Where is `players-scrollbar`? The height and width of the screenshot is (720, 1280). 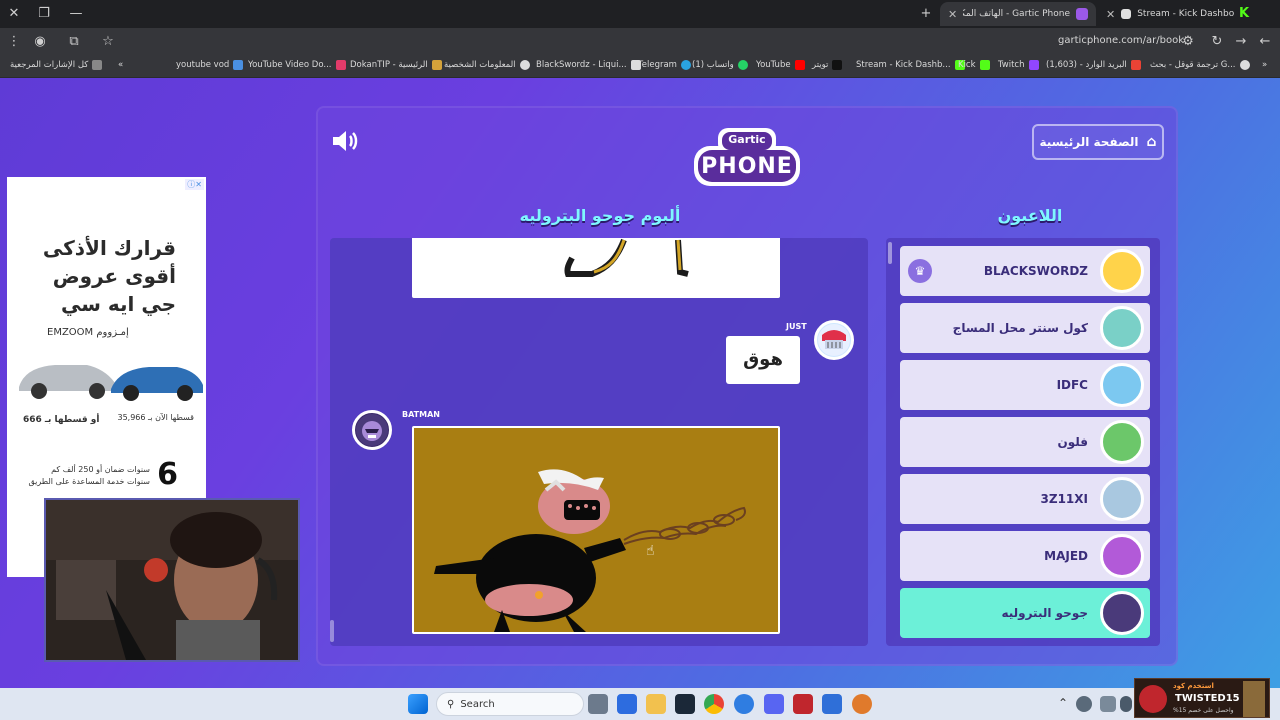 players-scrollbar is located at coordinates (890, 253).